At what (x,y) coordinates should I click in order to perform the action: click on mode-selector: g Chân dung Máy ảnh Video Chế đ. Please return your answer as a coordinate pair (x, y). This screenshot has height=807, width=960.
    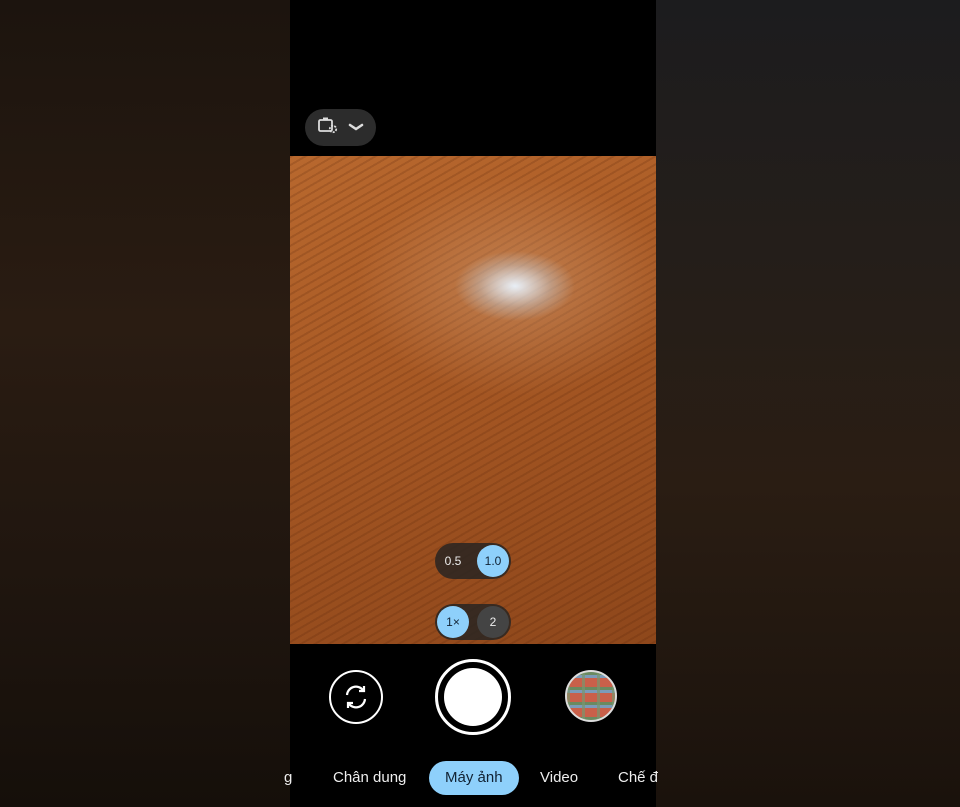
    Looking at the image, I should click on (471, 778).